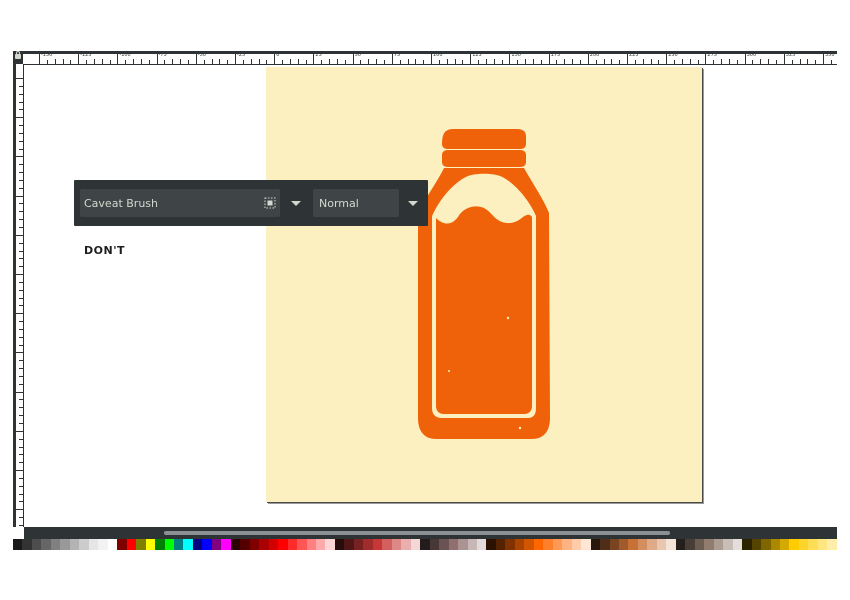  Describe the element at coordinates (104, 250) in the screenshot. I see `canvas-text-object: DON'T` at that location.